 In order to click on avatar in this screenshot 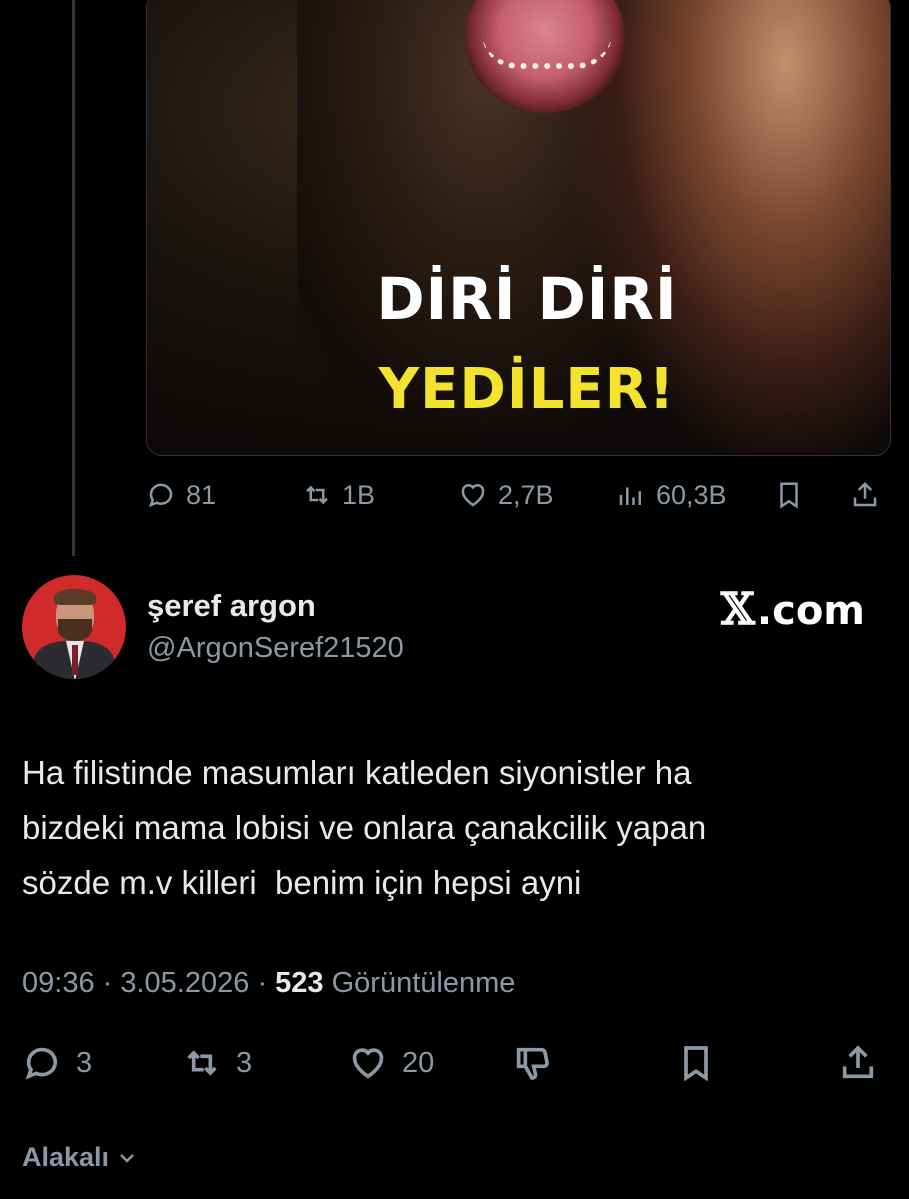, I will do `click(74, 627)`.